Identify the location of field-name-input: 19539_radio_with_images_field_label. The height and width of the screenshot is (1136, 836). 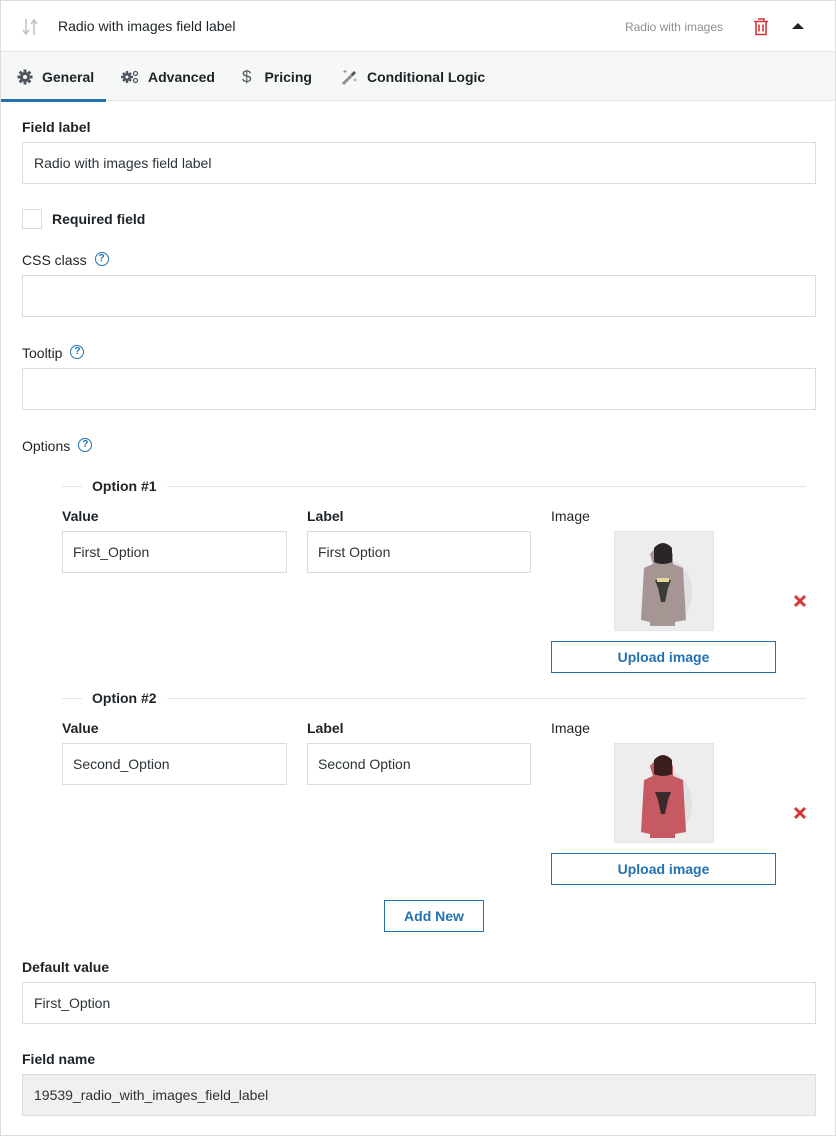
(419, 1095).